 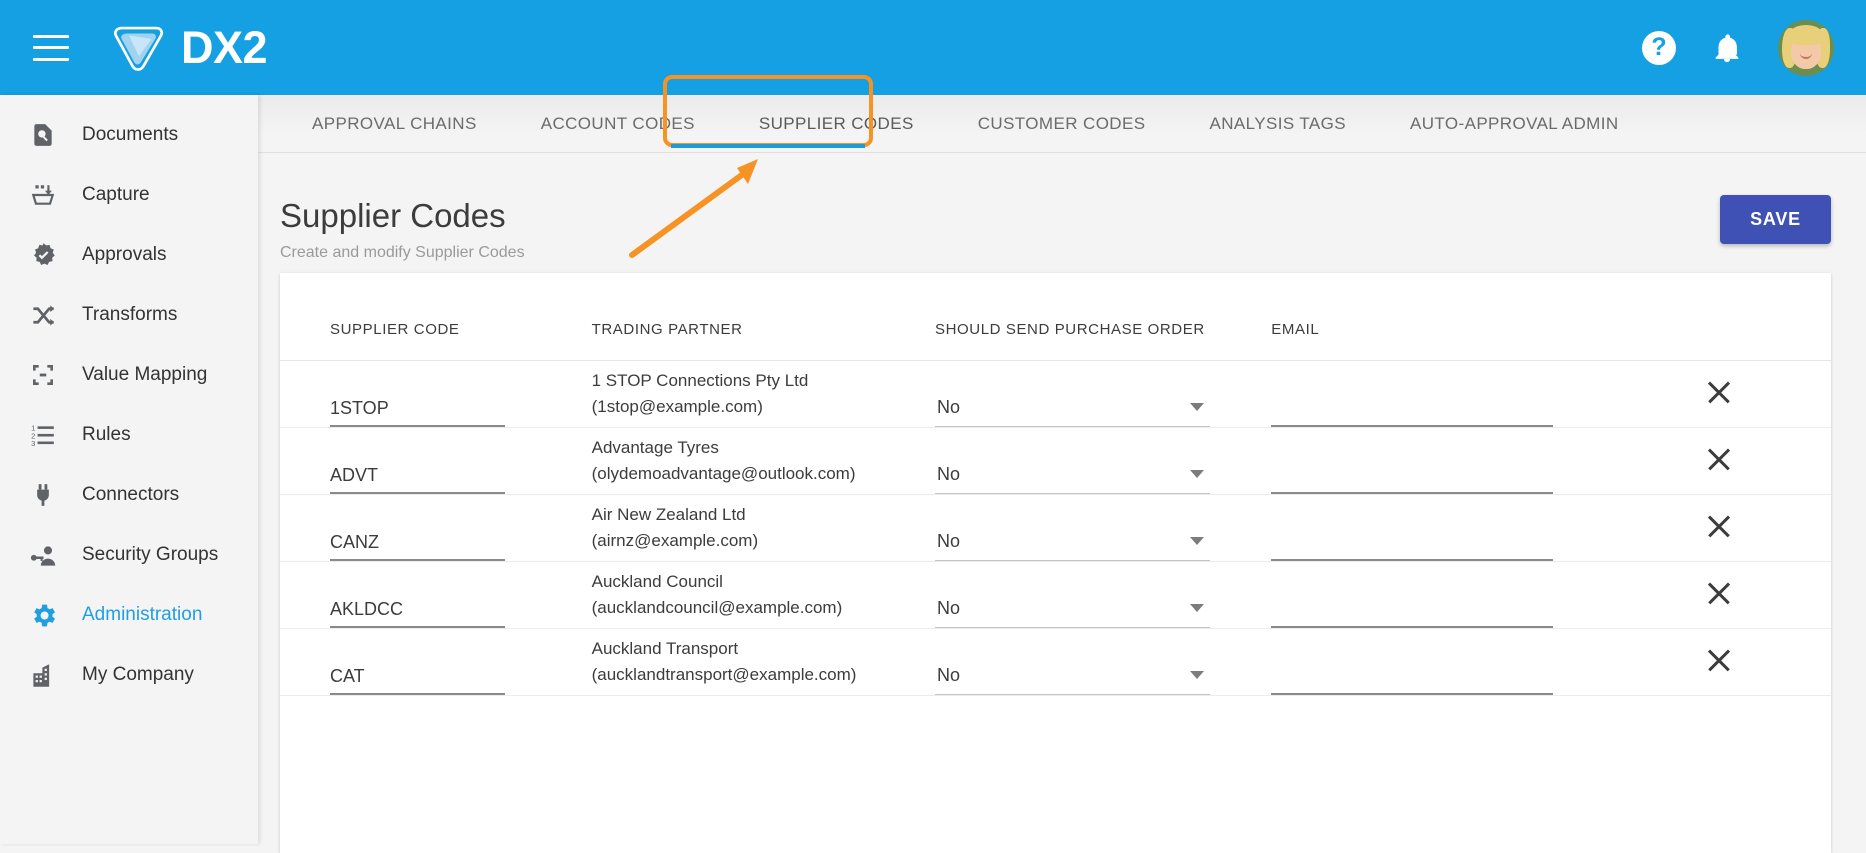 I want to click on supplier-code-input: 1STOP, so click(x=417, y=412).